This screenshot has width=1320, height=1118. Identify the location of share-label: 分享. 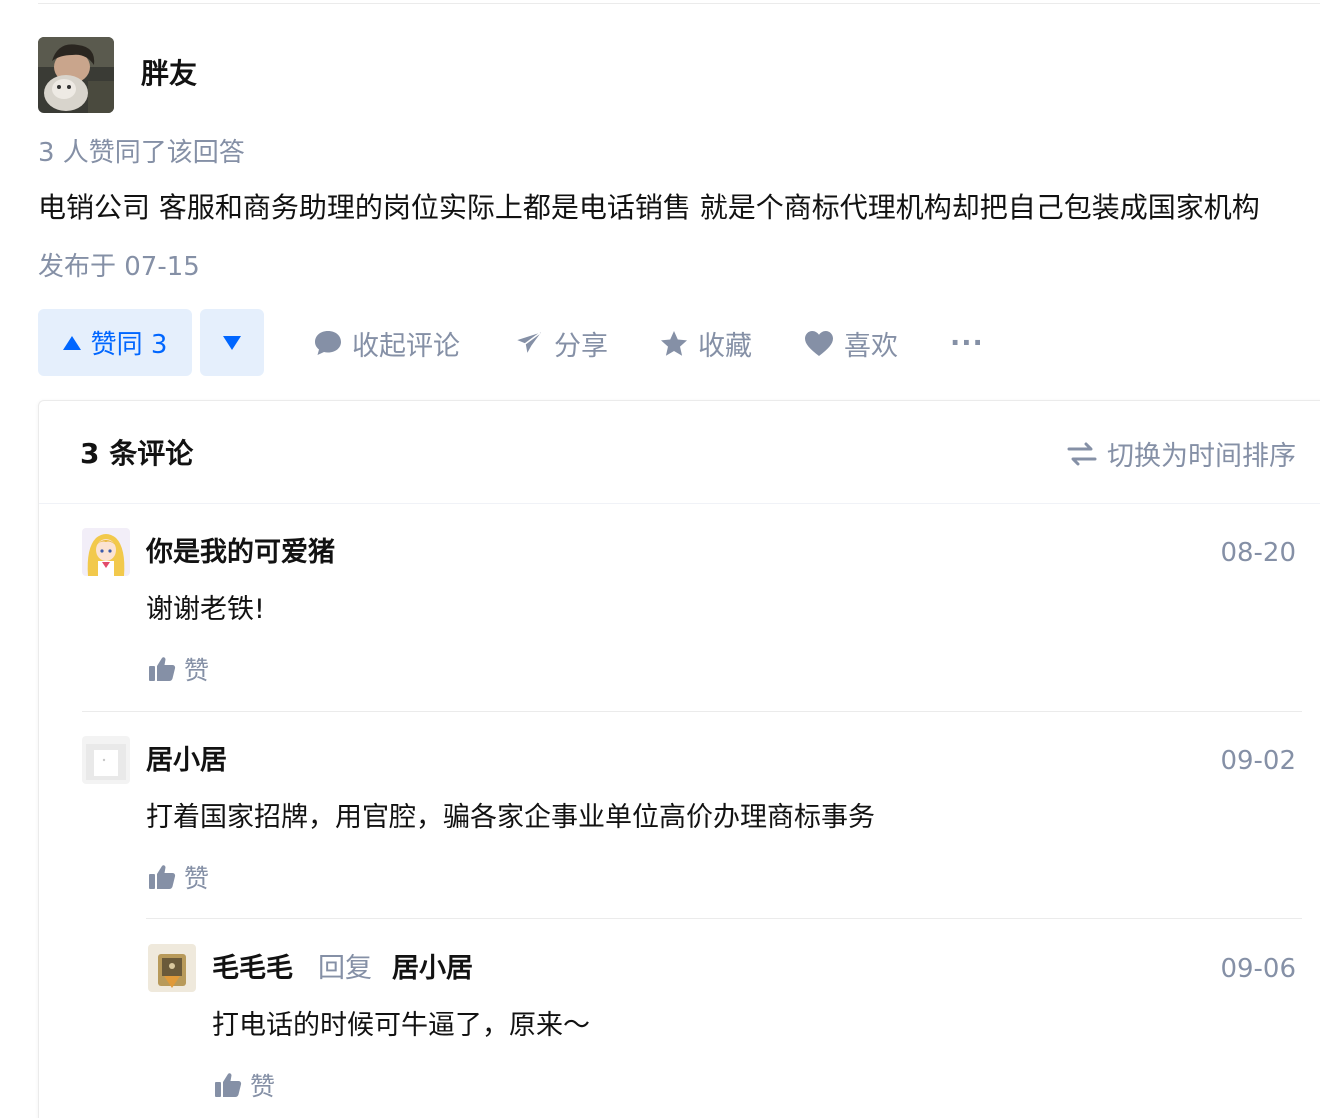
(581, 346).